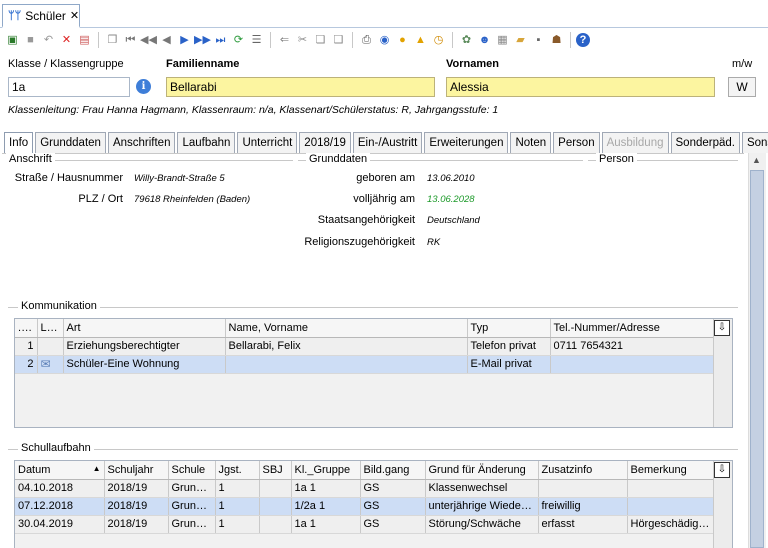 The image size is (768, 548). Describe the element at coordinates (300, 87) in the screenshot. I see `lastname-field: Bellarabi` at that location.